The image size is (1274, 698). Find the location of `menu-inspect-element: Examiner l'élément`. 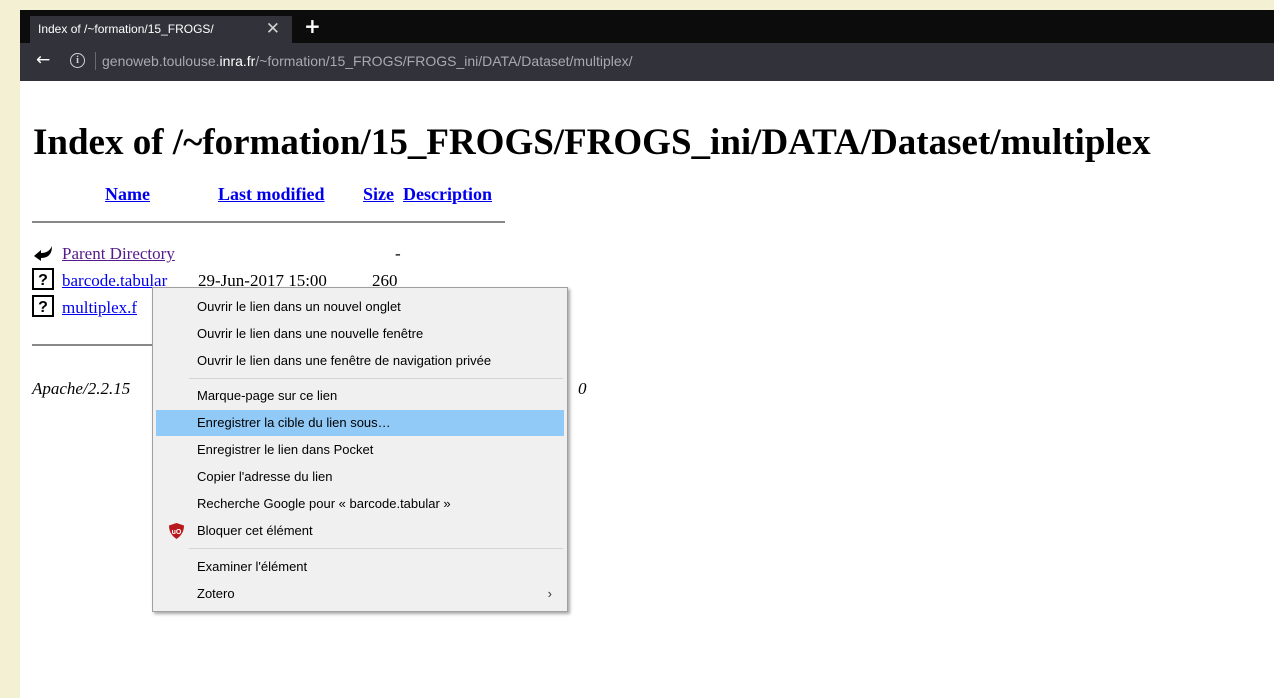

menu-inspect-element: Examiner l'élément is located at coordinates (360, 567).